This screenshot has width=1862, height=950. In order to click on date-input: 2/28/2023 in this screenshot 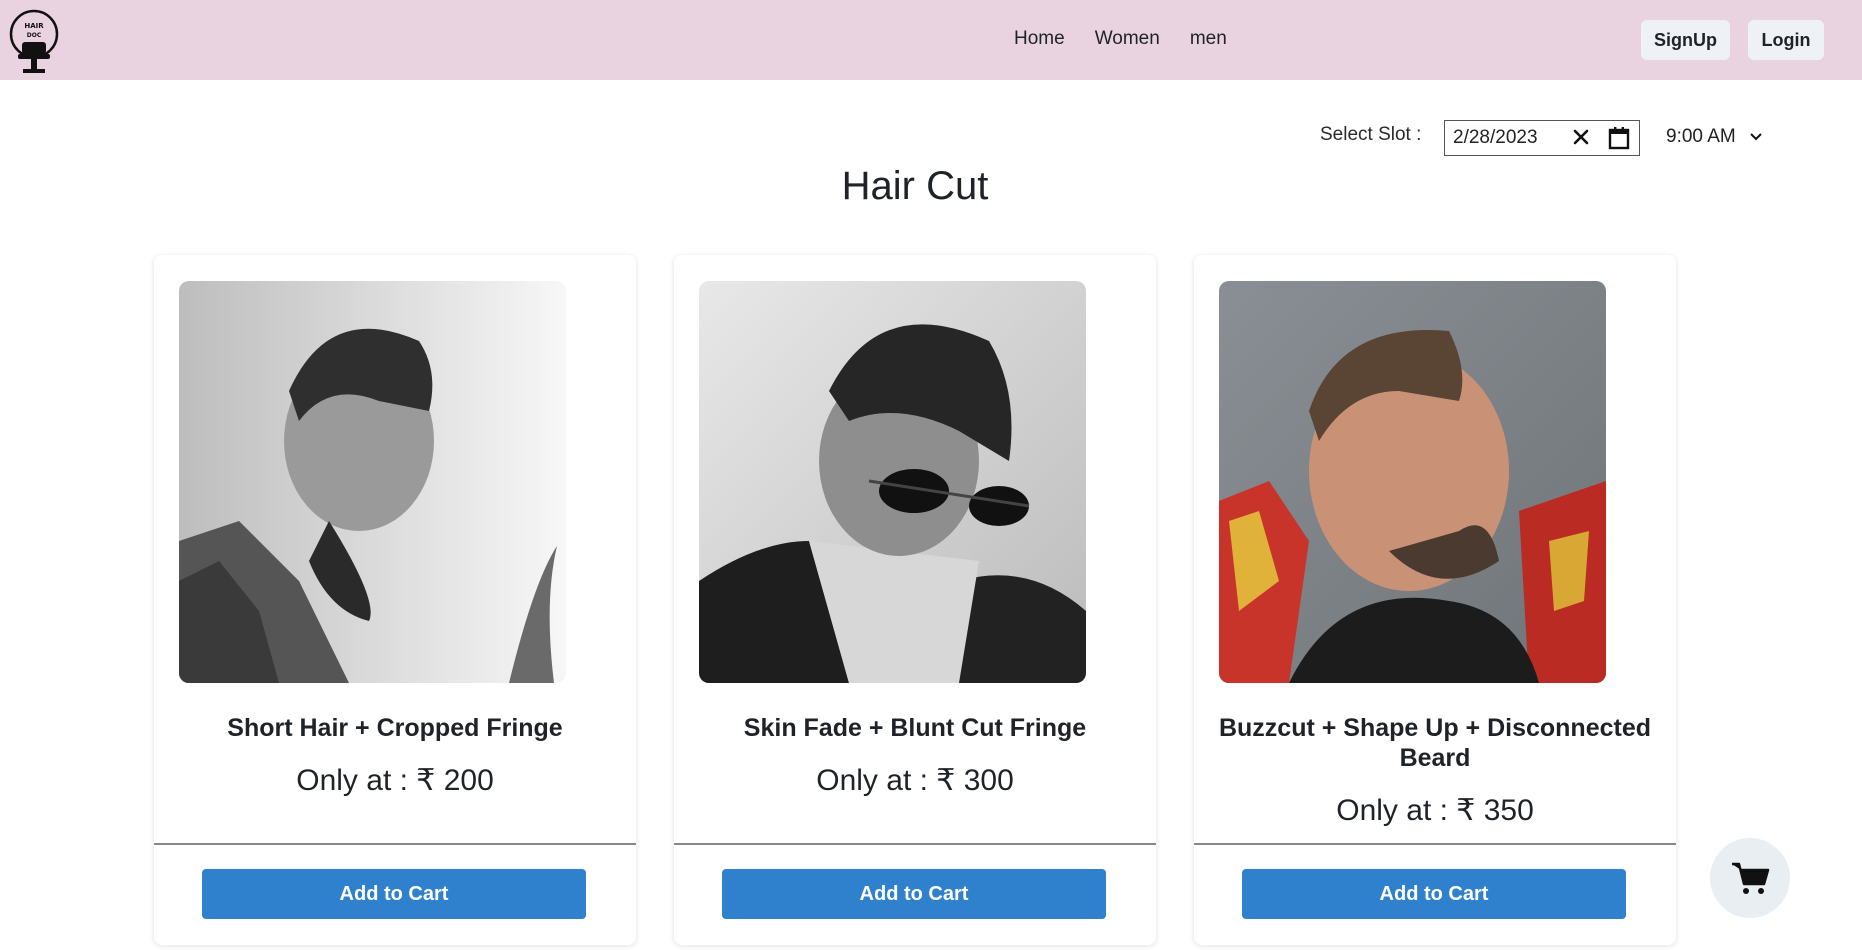, I will do `click(1542, 138)`.